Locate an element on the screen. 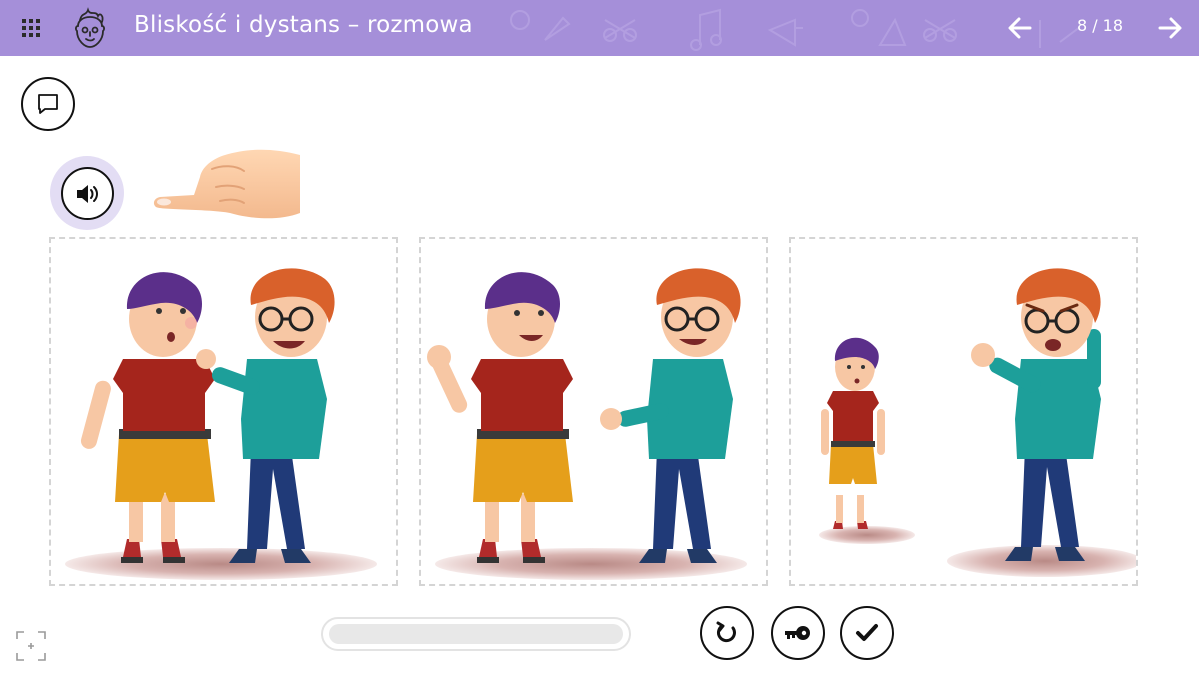 The image size is (1199, 676). boy-purple-hair-waving is located at coordinates (500, 417).